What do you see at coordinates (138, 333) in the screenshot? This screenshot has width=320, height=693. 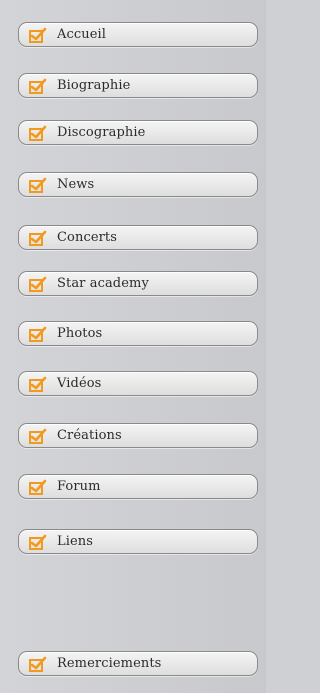 I see `menu-item-photos: Photos` at bounding box center [138, 333].